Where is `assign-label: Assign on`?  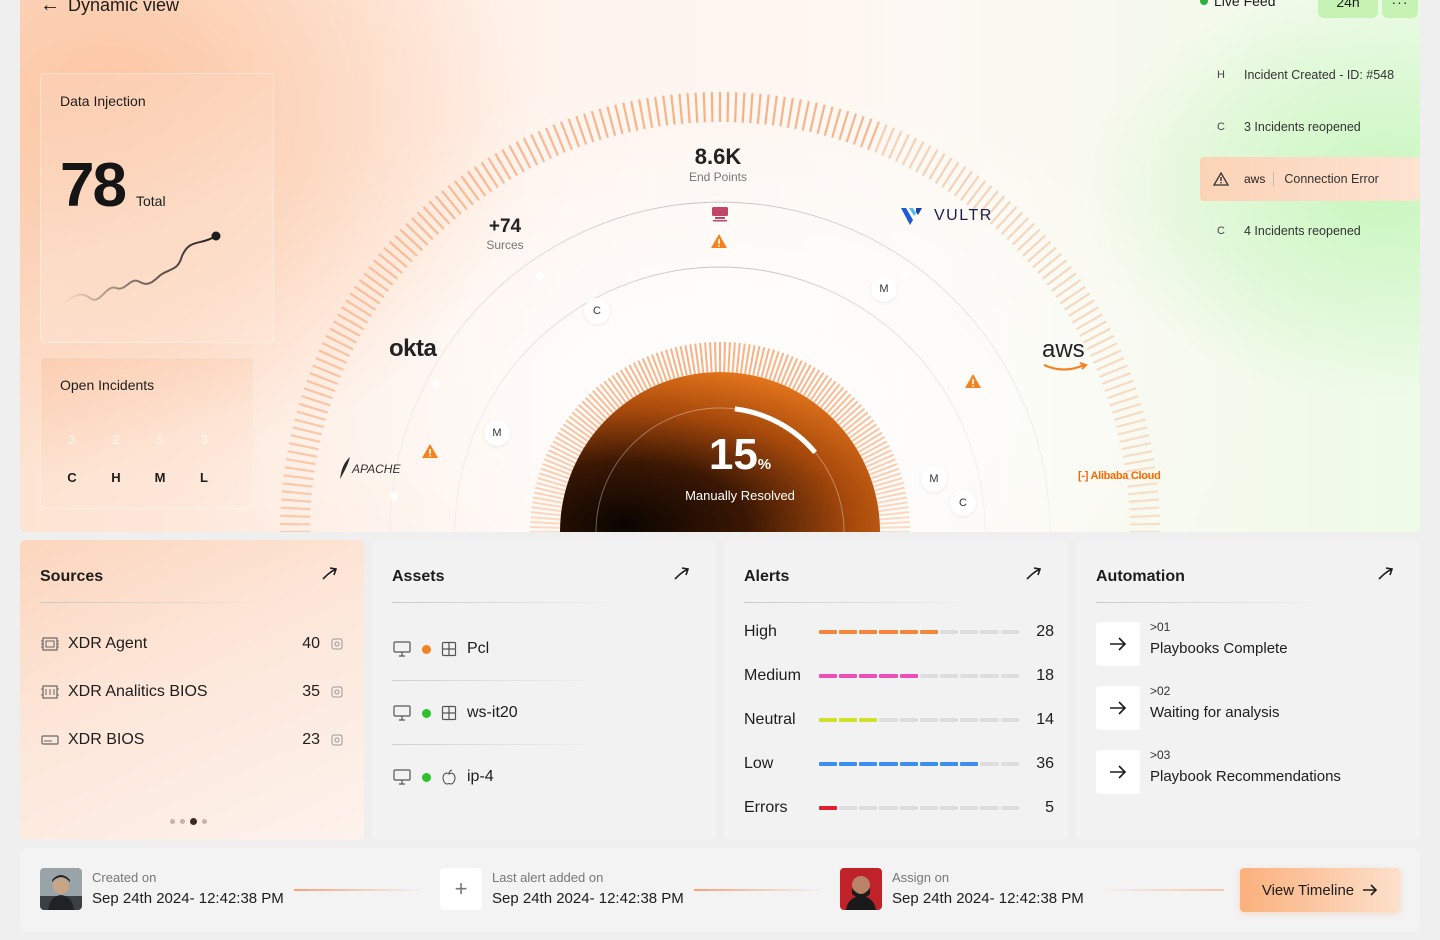 assign-label: Assign on is located at coordinates (921, 877).